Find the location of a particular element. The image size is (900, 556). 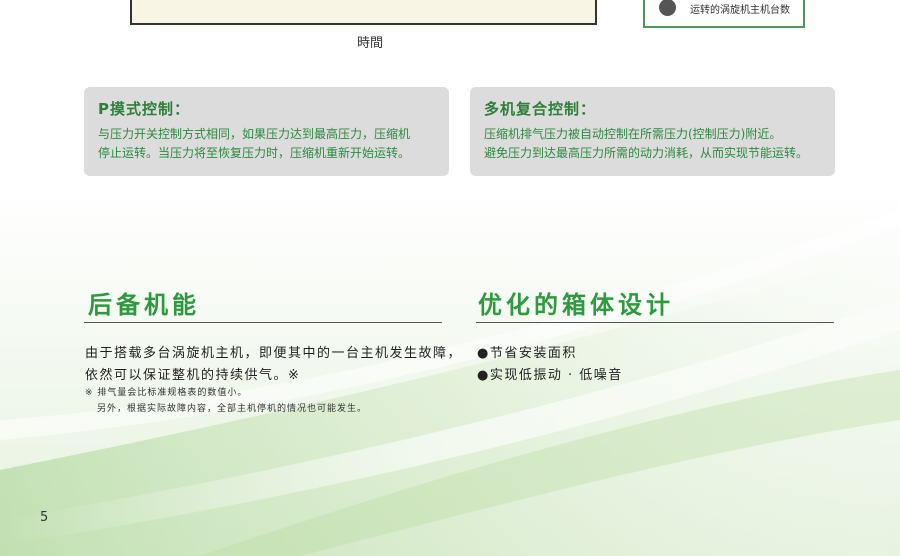

design-section-title: 优化的箱体设计 is located at coordinates (576, 305).